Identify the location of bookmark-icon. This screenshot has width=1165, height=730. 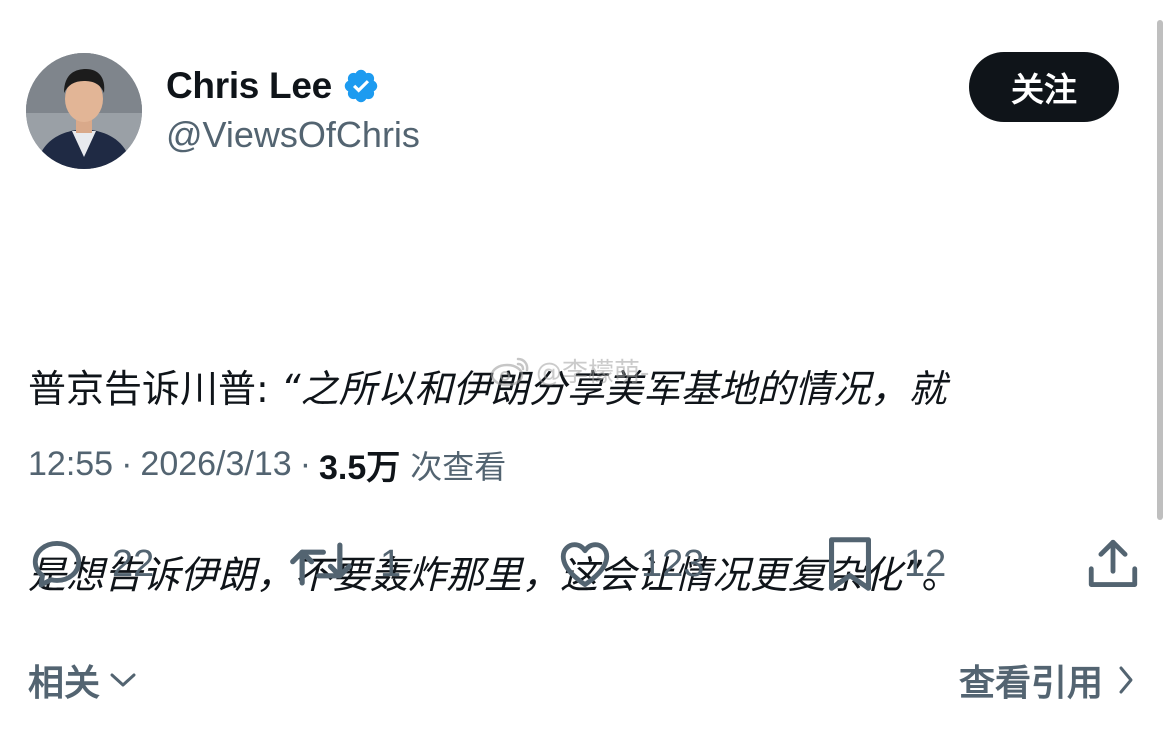
(850, 564).